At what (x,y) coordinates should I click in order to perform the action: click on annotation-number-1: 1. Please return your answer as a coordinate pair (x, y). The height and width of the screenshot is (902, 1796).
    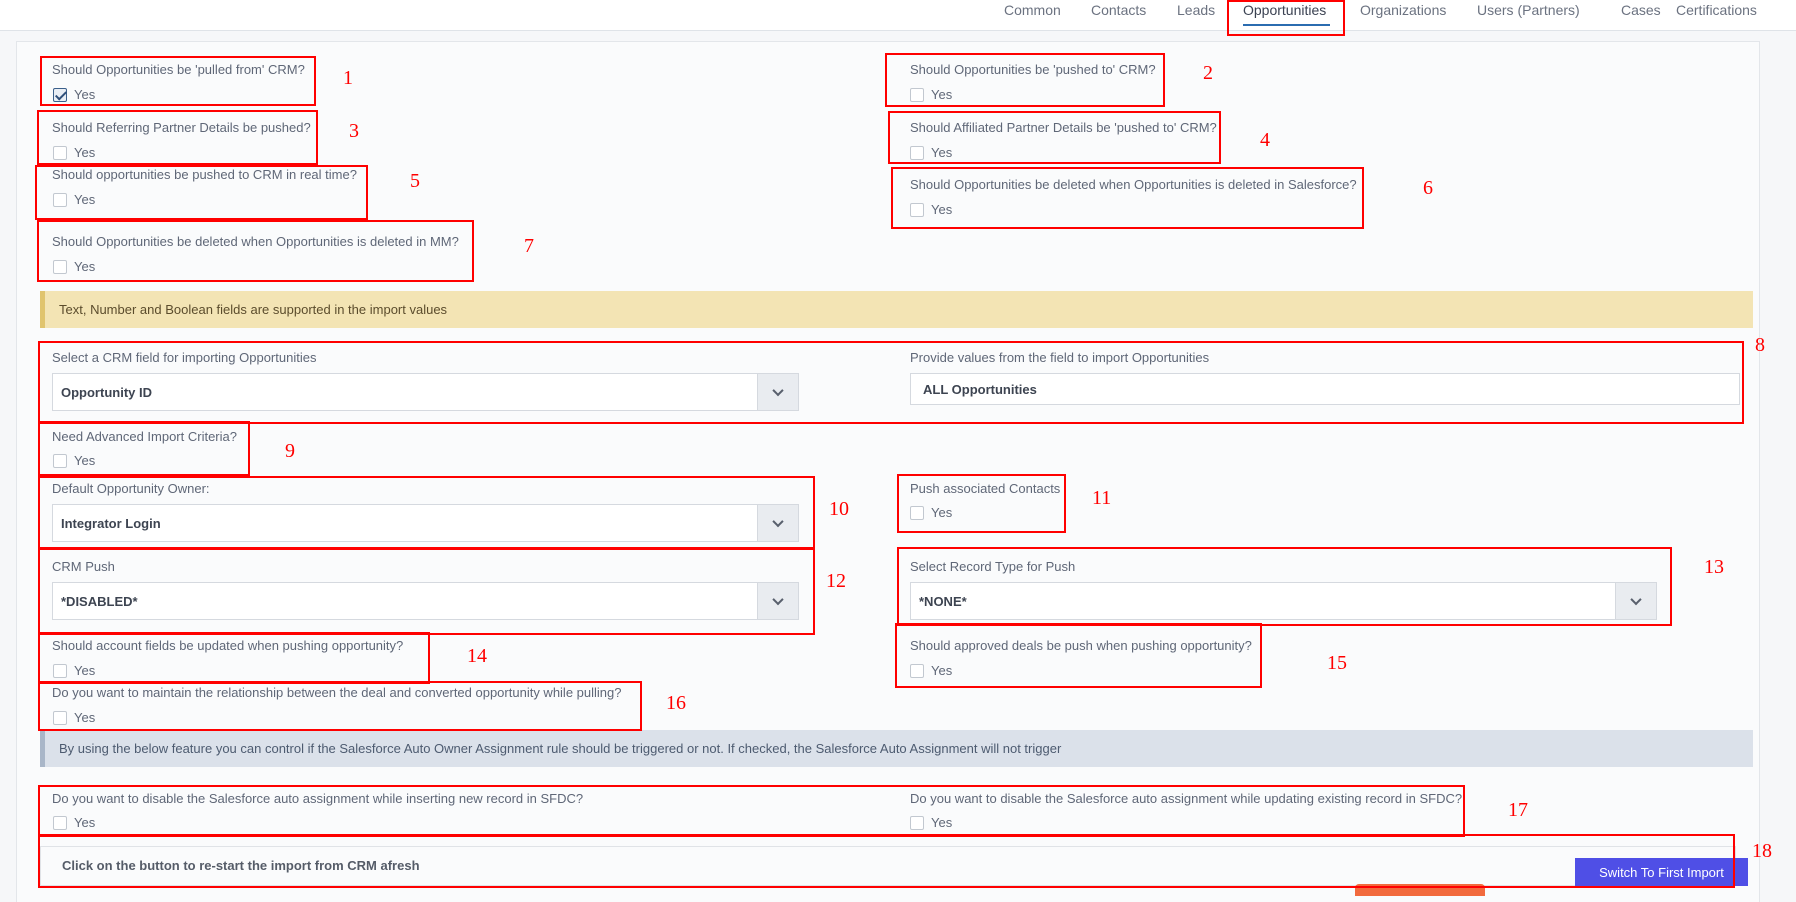
    Looking at the image, I should click on (348, 78).